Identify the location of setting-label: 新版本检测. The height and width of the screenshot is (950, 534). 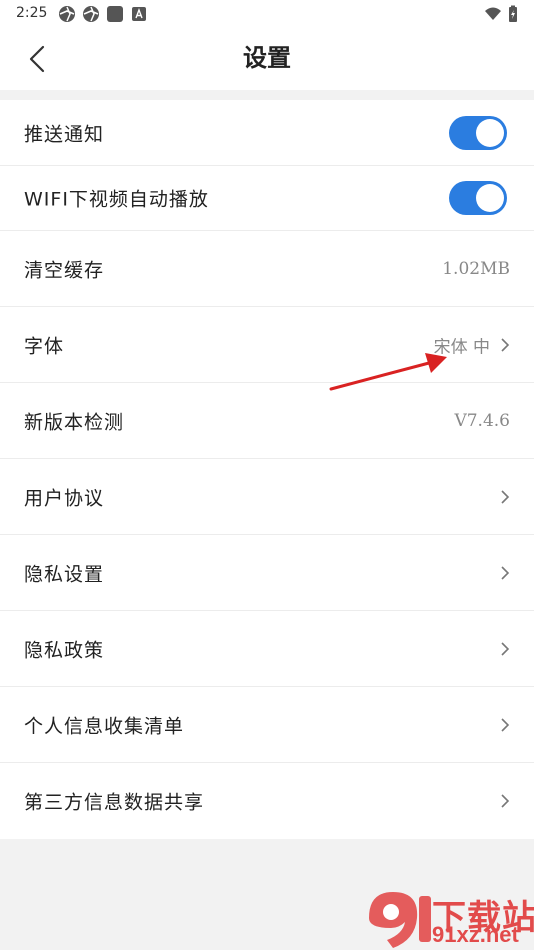
(74, 422).